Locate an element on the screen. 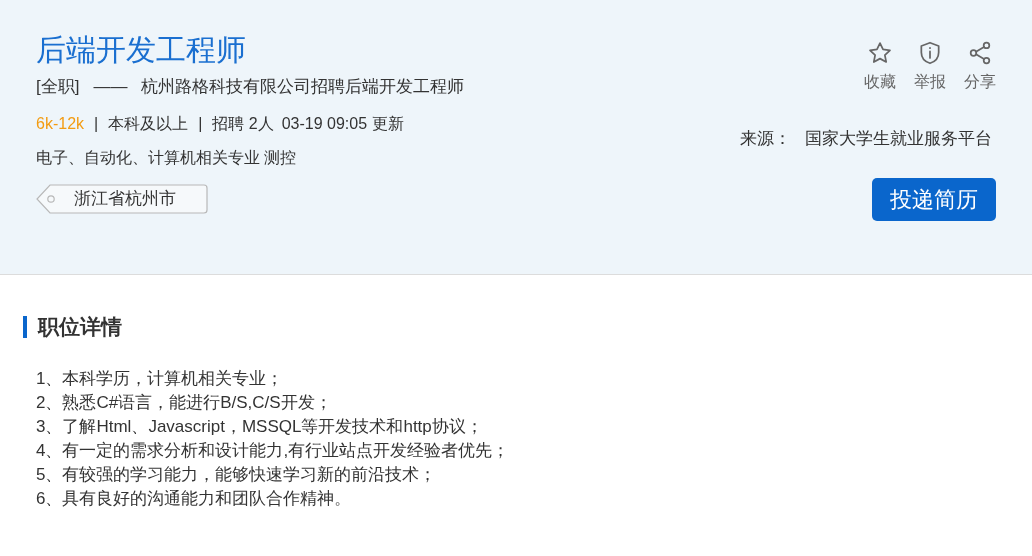 The width and height of the screenshot is (1032, 556). share-icon is located at coordinates (980, 53).